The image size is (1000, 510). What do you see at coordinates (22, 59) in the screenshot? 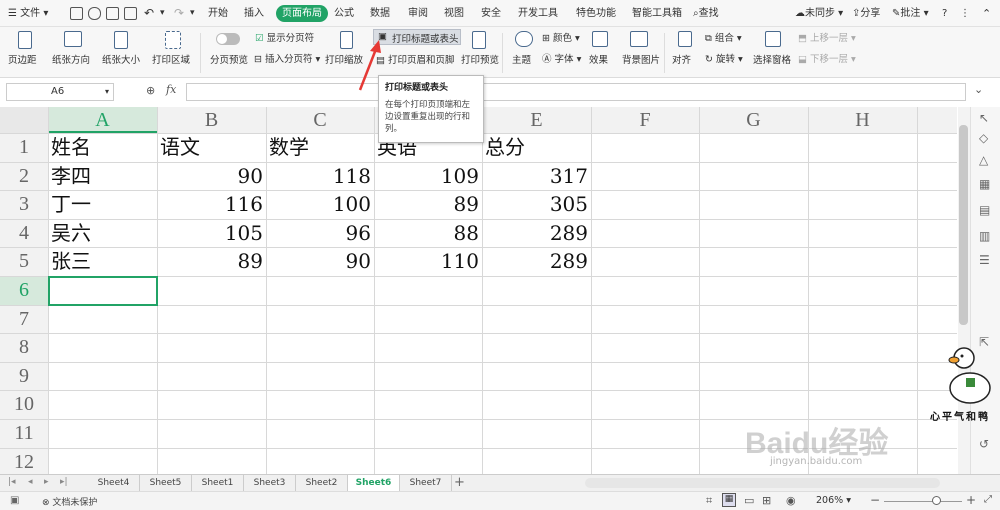
I see `margin-button: 页边距` at bounding box center [22, 59].